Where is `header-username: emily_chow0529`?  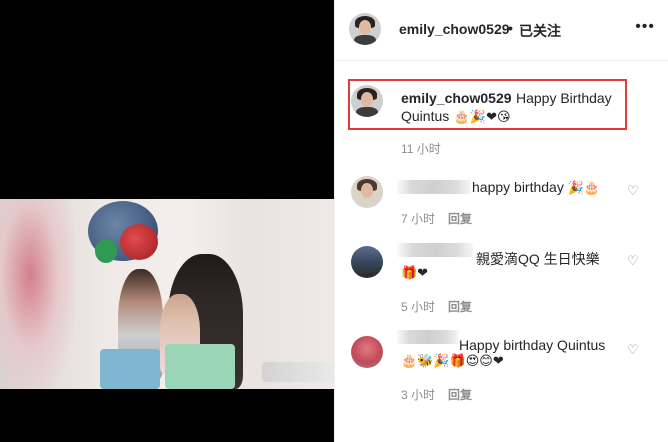
header-username: emily_chow0529 is located at coordinates (454, 29).